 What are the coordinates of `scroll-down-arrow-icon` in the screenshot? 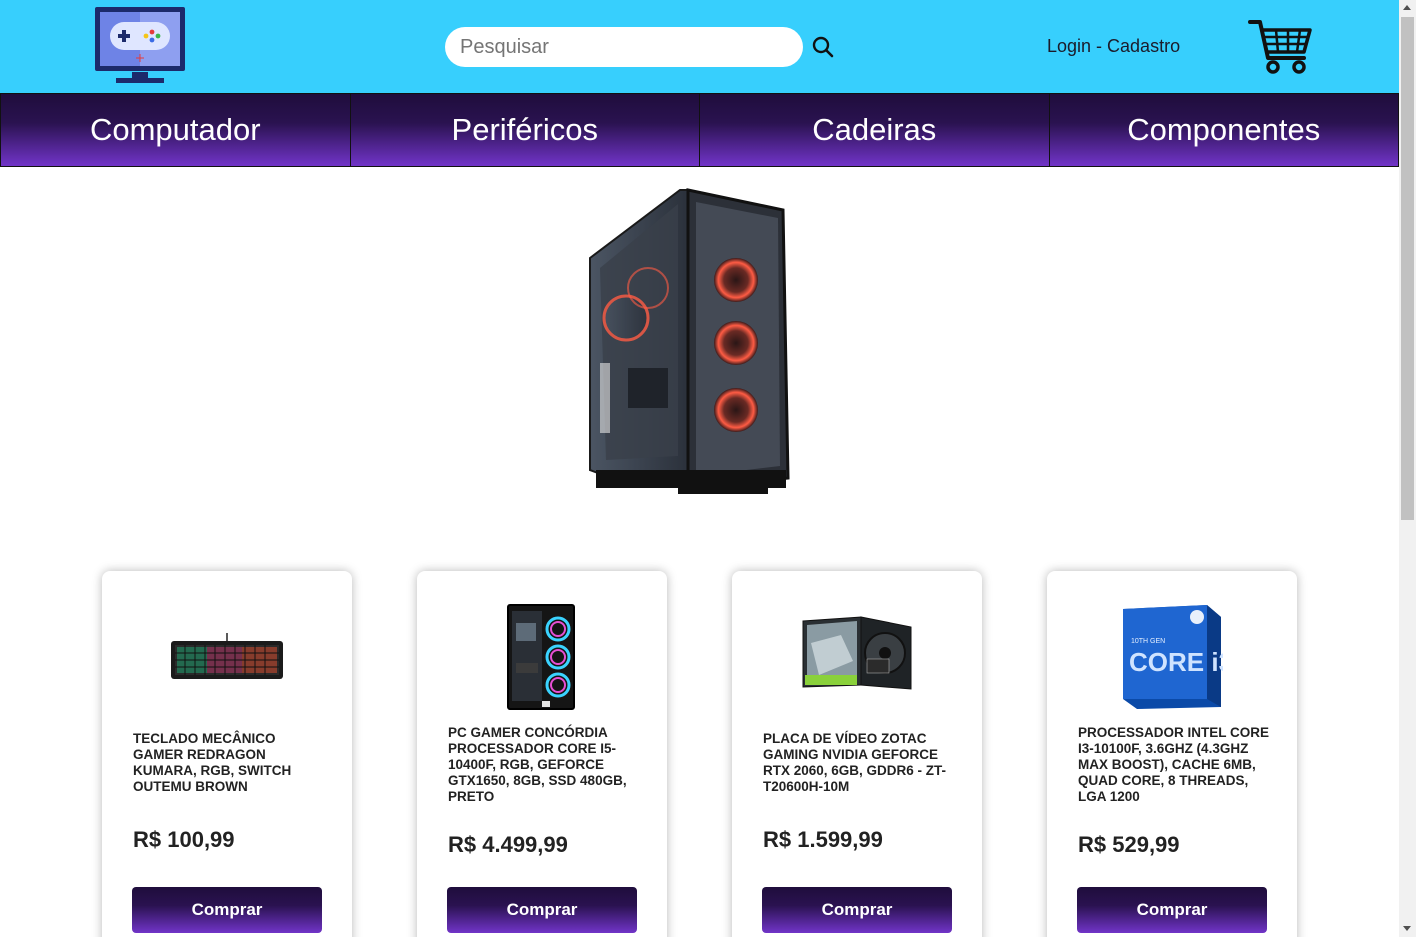 It's located at (1407, 928).